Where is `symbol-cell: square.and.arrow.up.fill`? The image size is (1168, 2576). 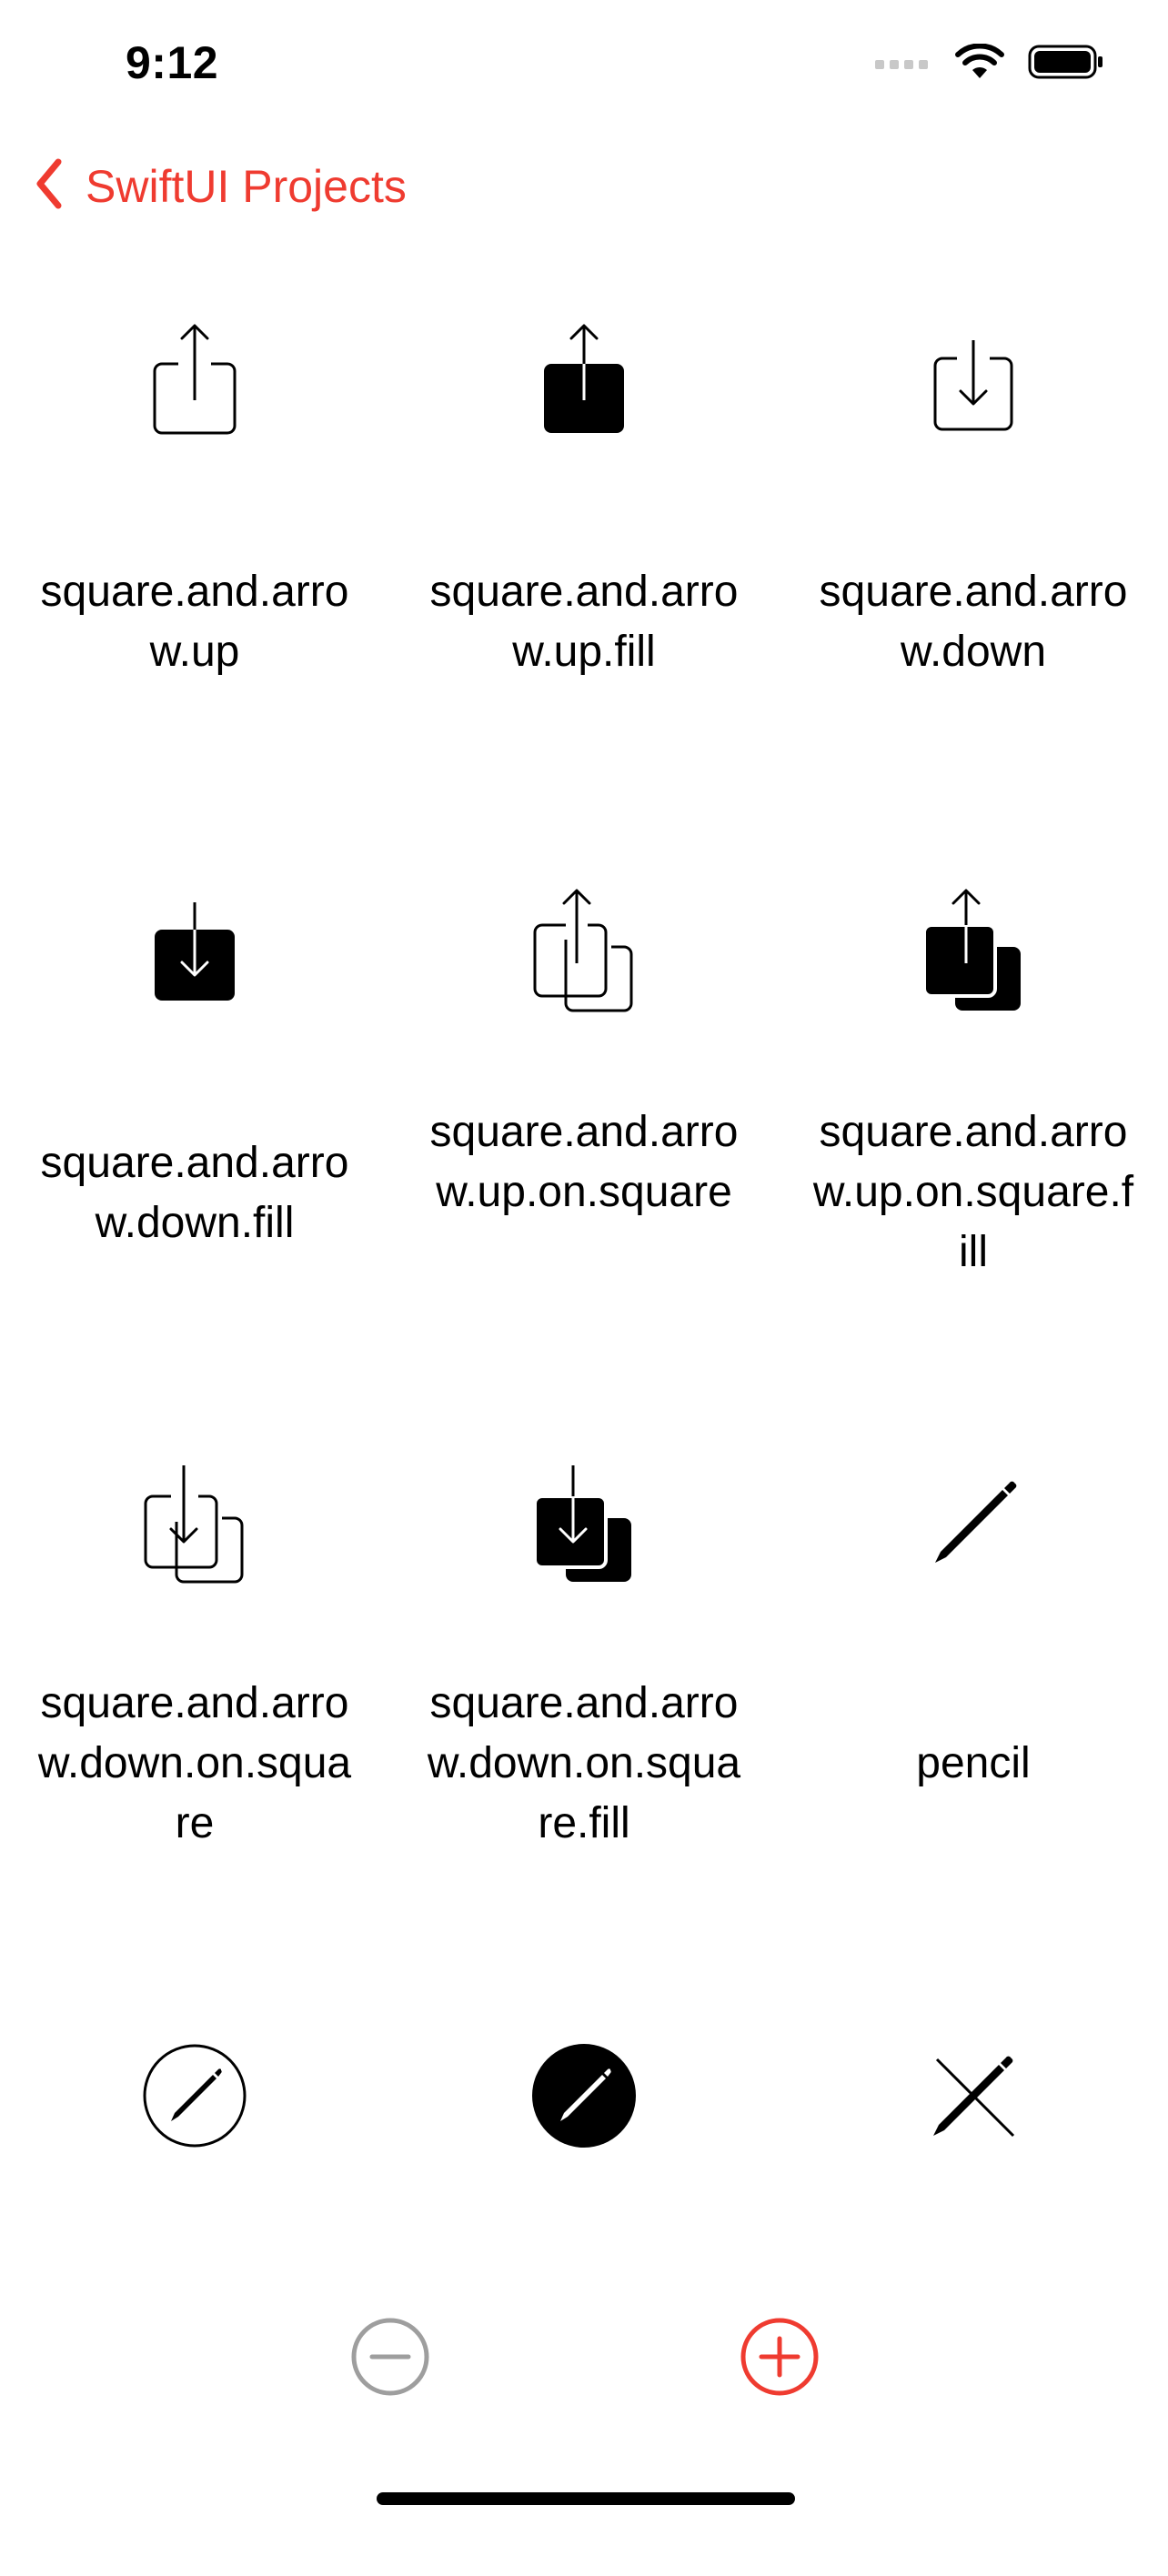 symbol-cell: square.and.arrow.up.fill is located at coordinates (584, 576).